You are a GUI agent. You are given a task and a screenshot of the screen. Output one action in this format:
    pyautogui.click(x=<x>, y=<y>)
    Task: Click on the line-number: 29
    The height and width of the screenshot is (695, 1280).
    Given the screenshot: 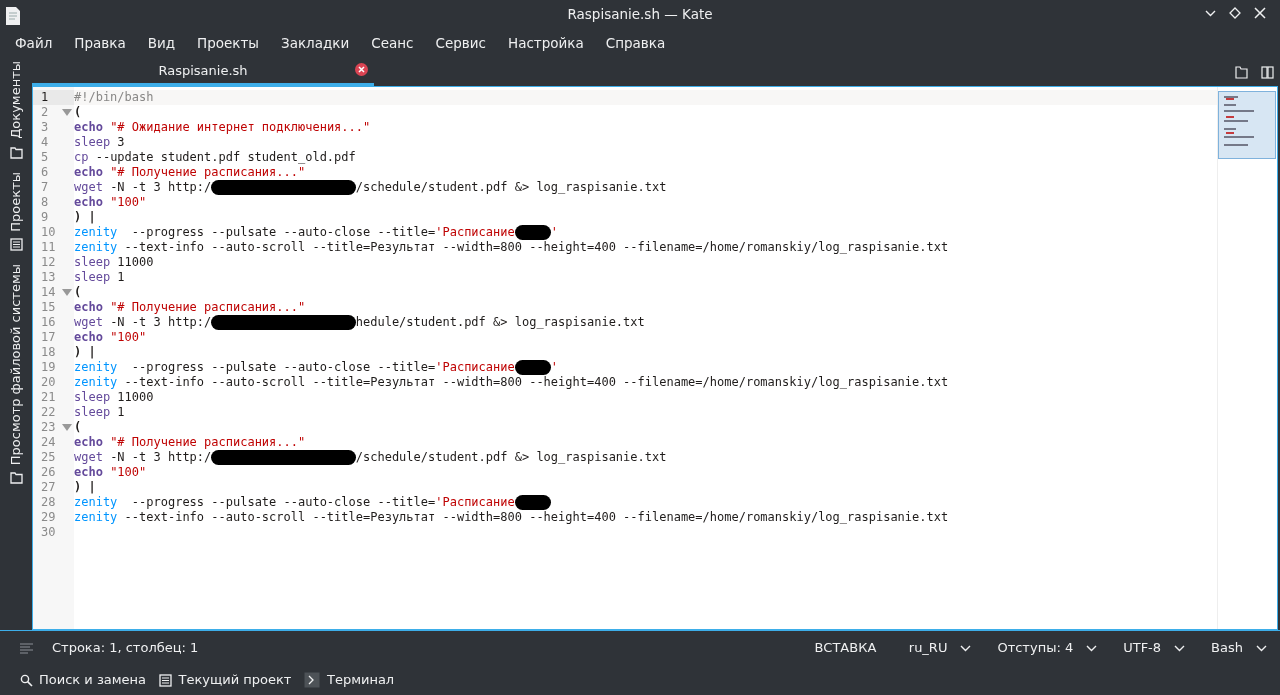 What is the action you would take?
    pyautogui.click(x=48, y=517)
    